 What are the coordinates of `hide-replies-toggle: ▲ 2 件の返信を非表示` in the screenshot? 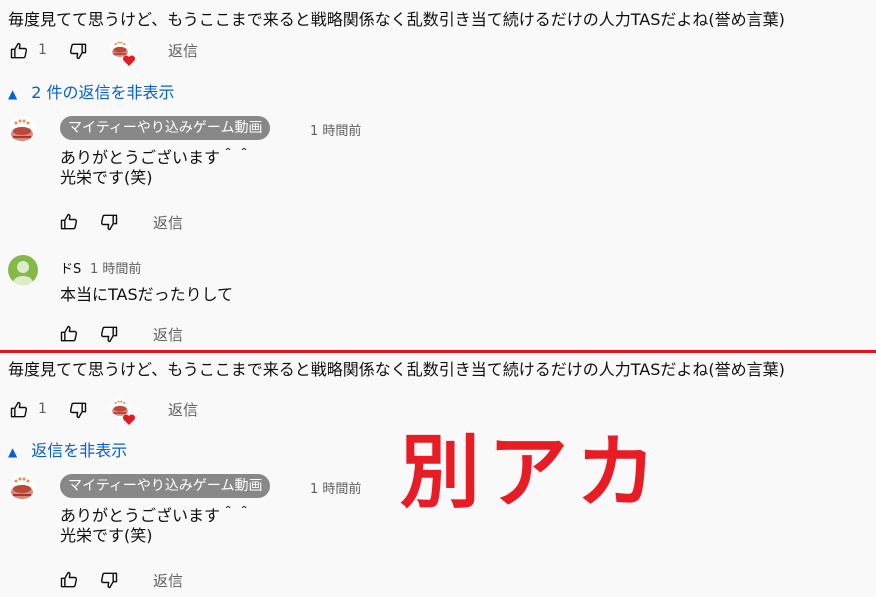 It's located at (91, 91).